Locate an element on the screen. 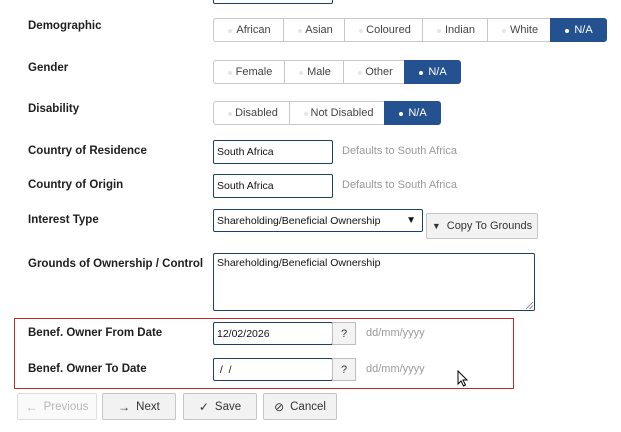 The width and height of the screenshot is (621, 432). demographic-selector: African Asian Coloured Indian White N/A is located at coordinates (410, 30).